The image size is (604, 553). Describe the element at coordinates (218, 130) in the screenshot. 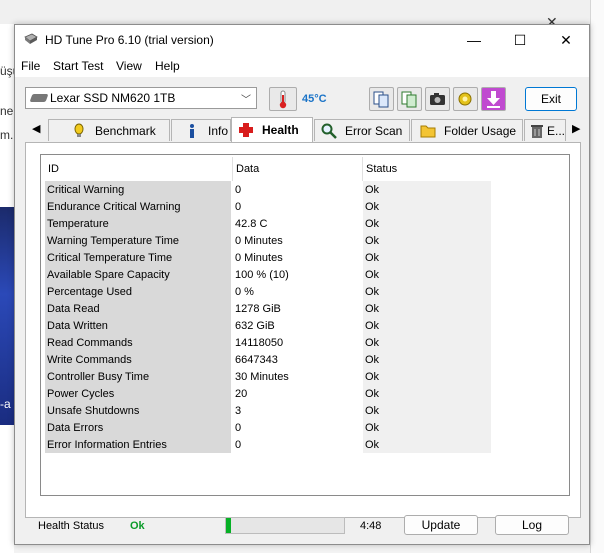

I see `tab-label: Info` at that location.